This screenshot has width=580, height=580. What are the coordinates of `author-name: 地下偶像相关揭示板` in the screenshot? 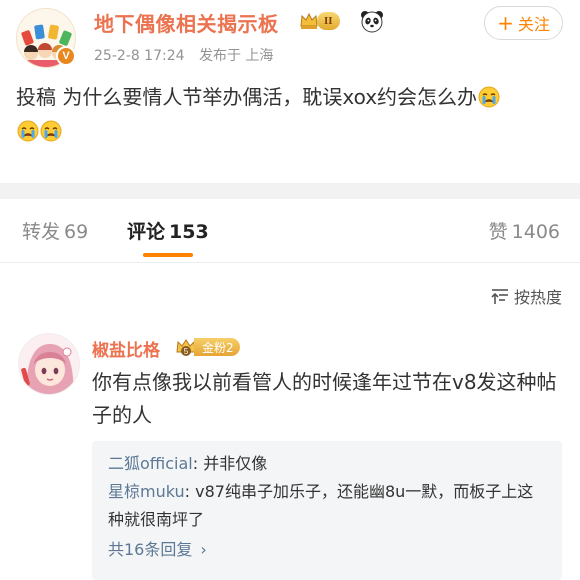 It's located at (186, 22).